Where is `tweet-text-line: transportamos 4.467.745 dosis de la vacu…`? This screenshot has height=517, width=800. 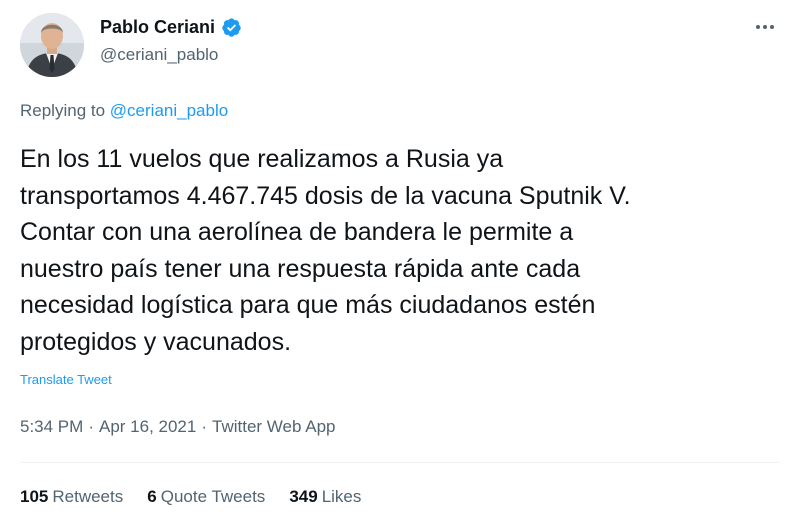 tweet-text-line: transportamos 4.467.745 dosis de la vacu… is located at coordinates (325, 195).